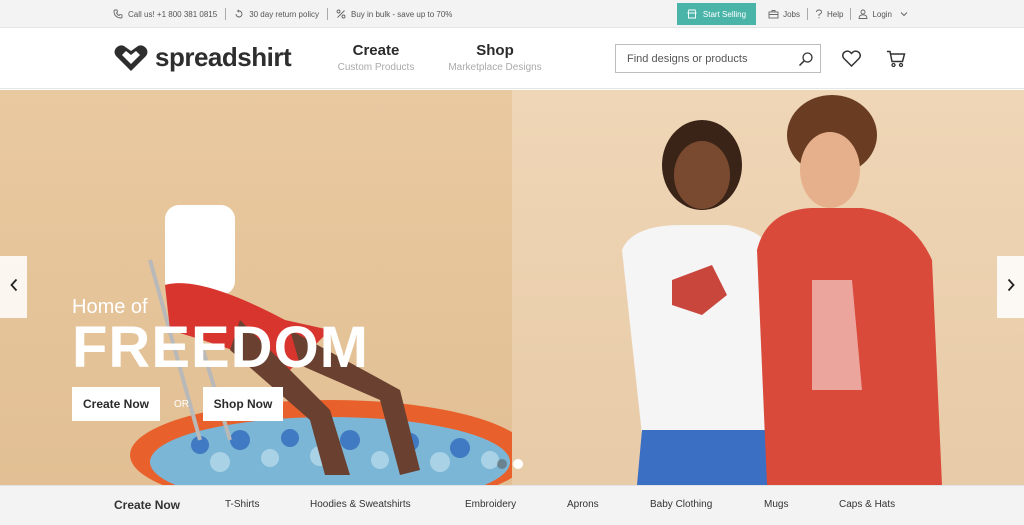  Describe the element at coordinates (904, 14) in the screenshot. I see `chevron-down-icon` at that location.